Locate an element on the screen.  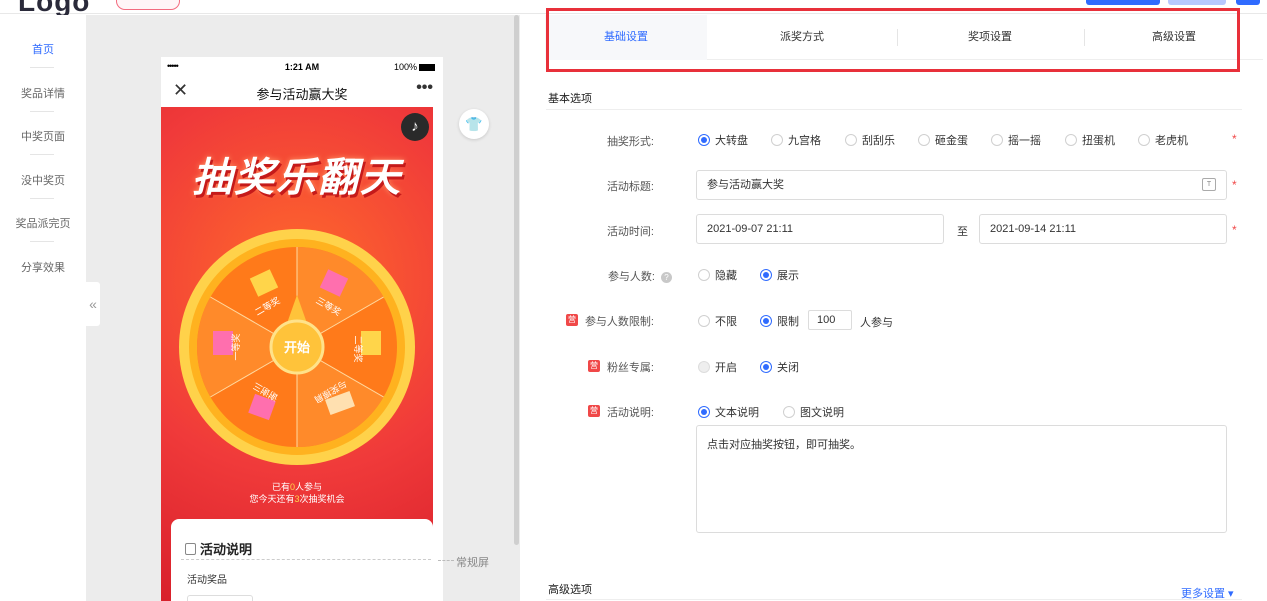
text-style-icon: T is located at coordinates (1209, 184).